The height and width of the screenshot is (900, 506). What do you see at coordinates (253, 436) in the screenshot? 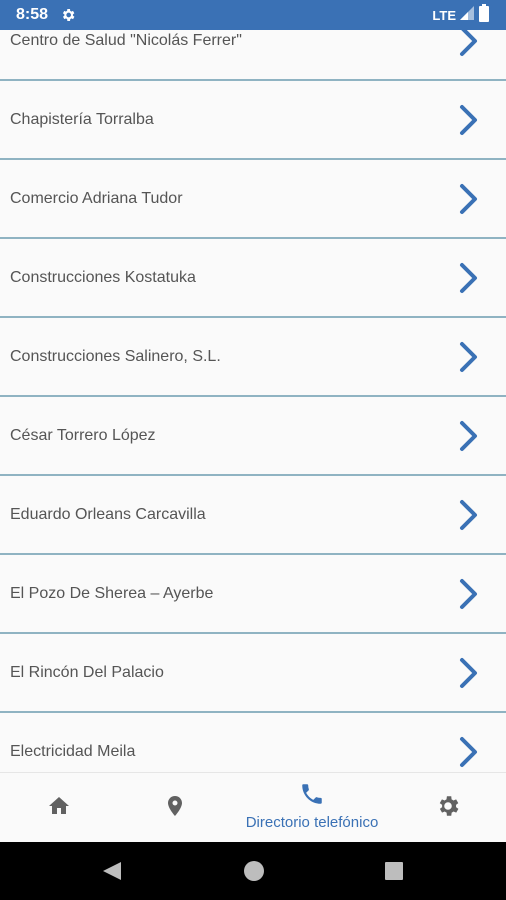
I see `list-item: César Torrero López` at bounding box center [253, 436].